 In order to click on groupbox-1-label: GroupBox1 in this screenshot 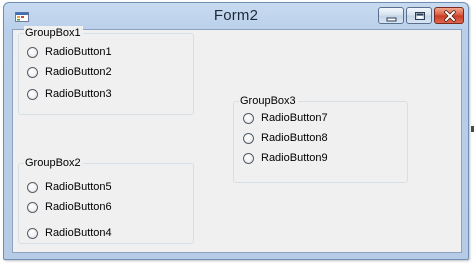, I will do `click(53, 33)`.